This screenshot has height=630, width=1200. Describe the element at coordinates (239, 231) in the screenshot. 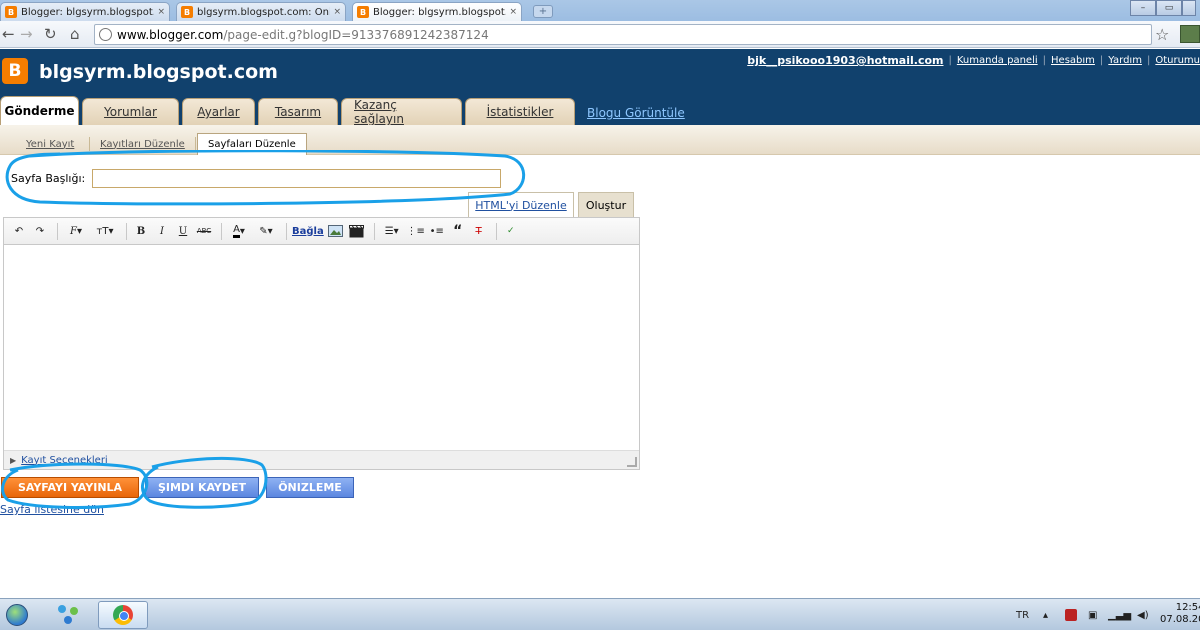

I see `text-color-button: A ▾` at that location.